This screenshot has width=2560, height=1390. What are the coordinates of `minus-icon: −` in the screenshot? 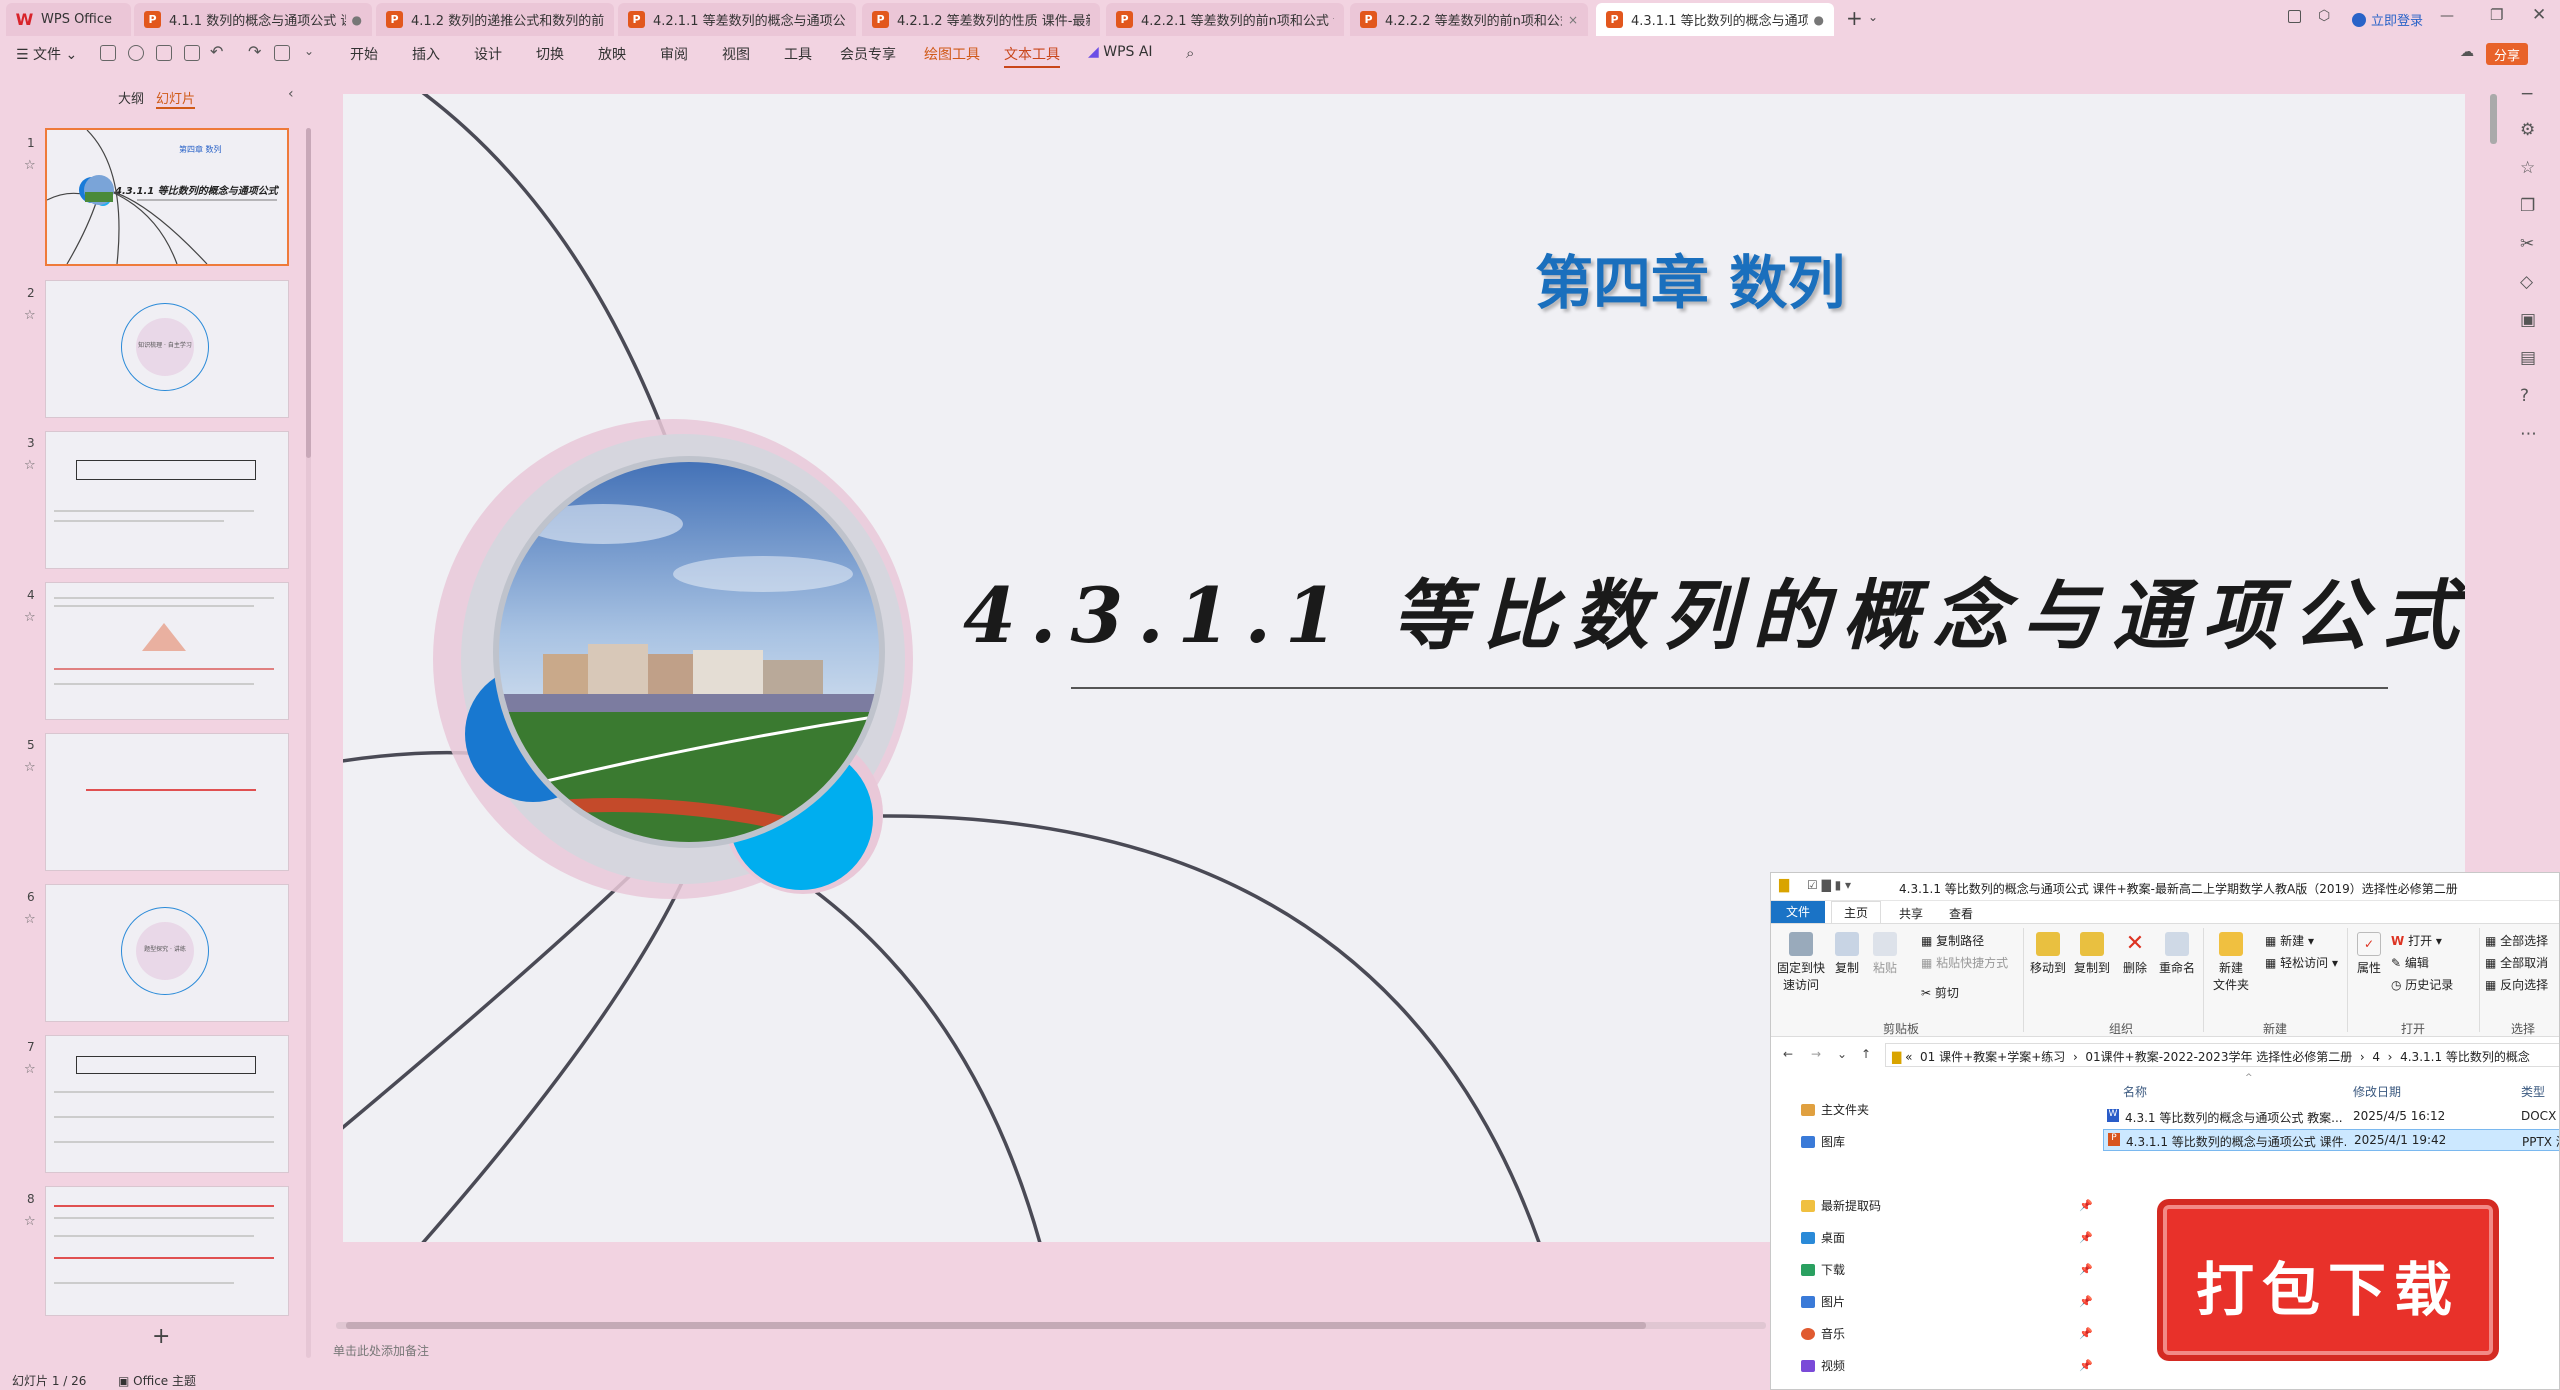 It's located at (2527, 94).